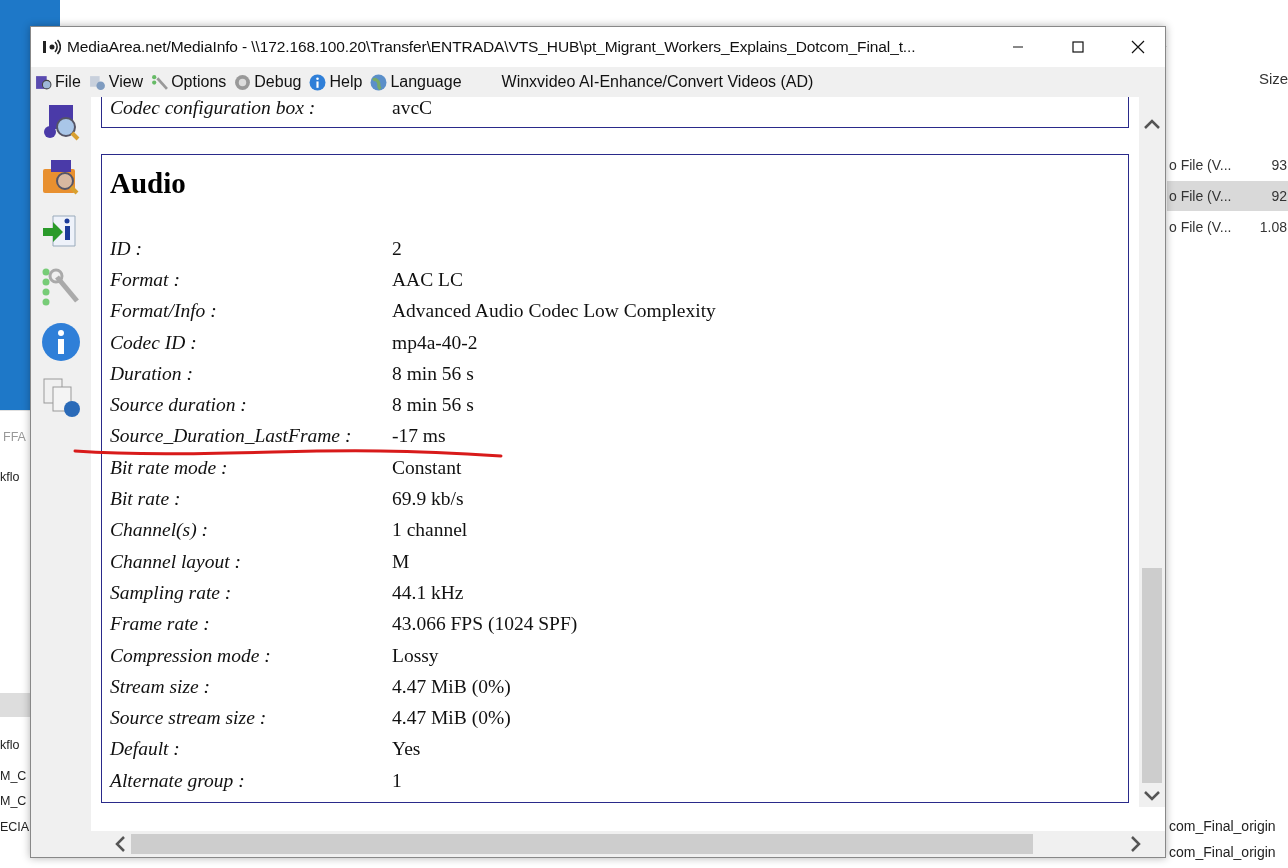 Image resolution: width=1288 pixels, height=868 pixels. I want to click on field-value: mp4a-40-2, so click(435, 342).